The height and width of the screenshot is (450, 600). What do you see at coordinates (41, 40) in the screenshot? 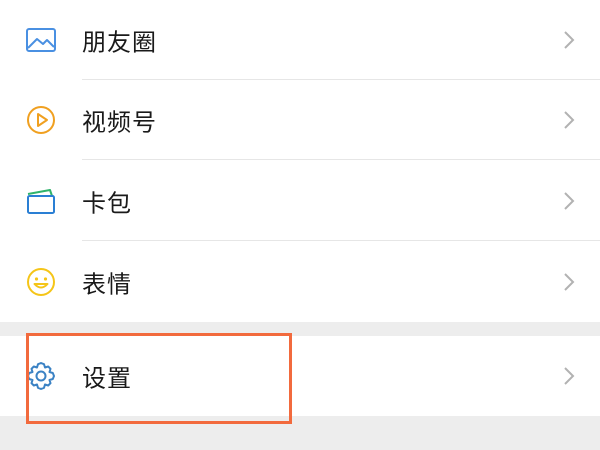
I see `moments-icon` at bounding box center [41, 40].